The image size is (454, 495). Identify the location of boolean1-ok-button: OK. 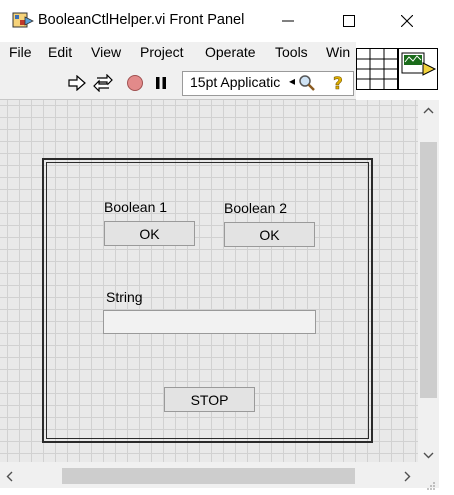
(149, 233).